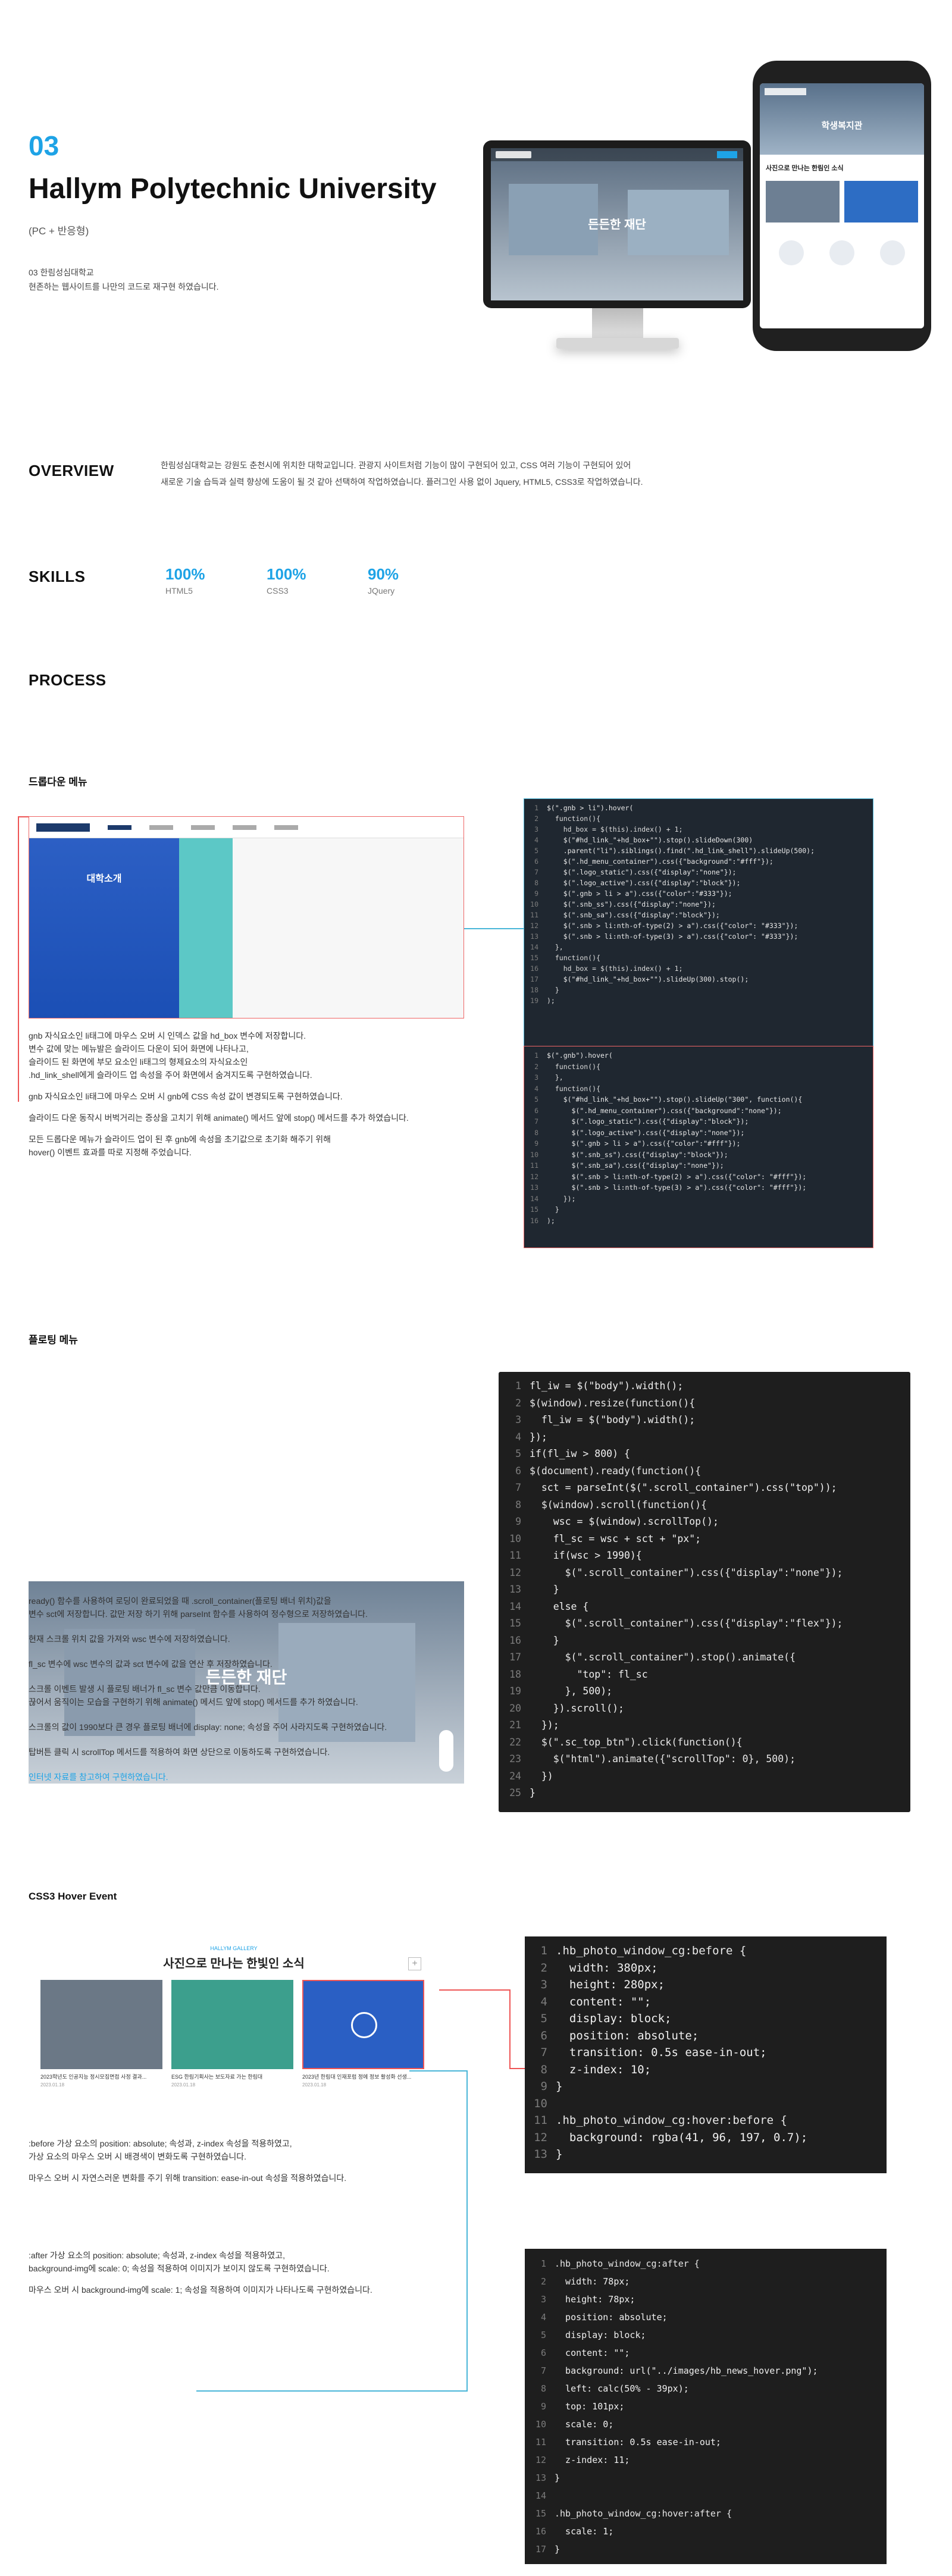 This screenshot has width=952, height=2576. Describe the element at coordinates (604, 2002) in the screenshot. I see `code-text-line: content: "";` at that location.